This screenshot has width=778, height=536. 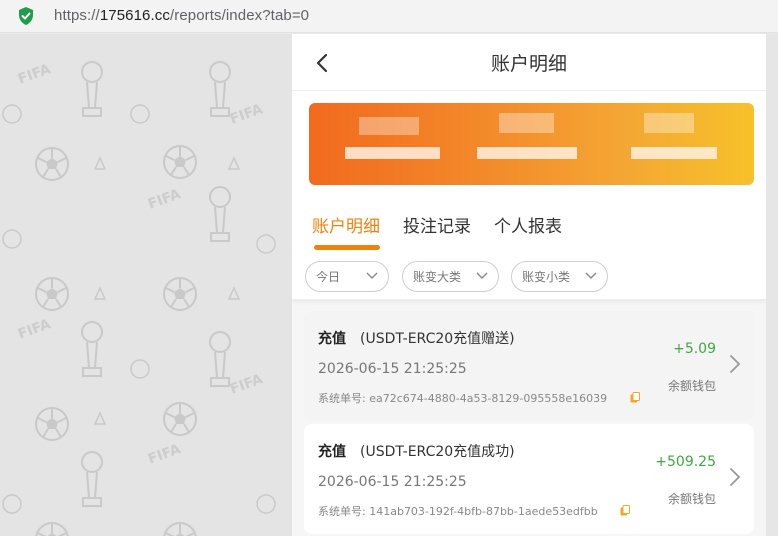 I want to click on top-nav-bar: 账户明细, so click(x=529, y=62).